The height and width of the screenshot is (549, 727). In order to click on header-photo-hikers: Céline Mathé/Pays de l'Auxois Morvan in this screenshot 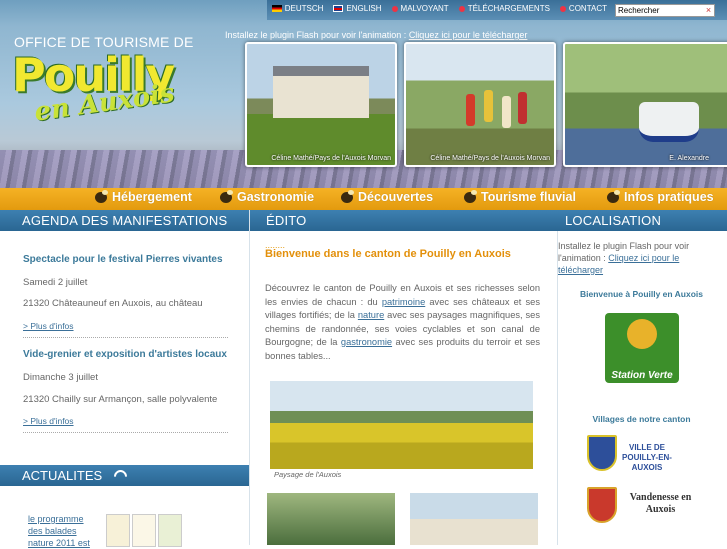, I will do `click(480, 104)`.